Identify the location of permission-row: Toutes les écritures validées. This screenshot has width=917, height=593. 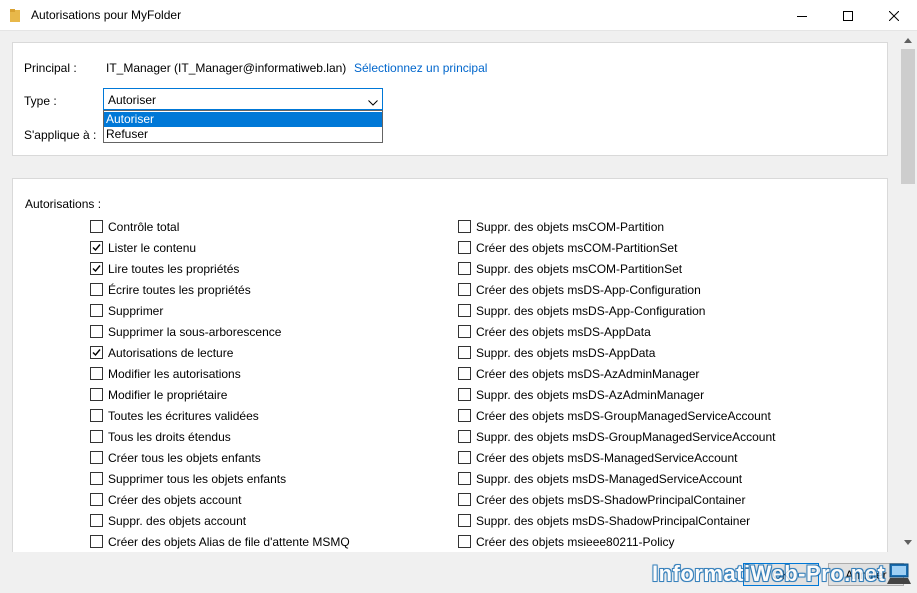
(174, 415).